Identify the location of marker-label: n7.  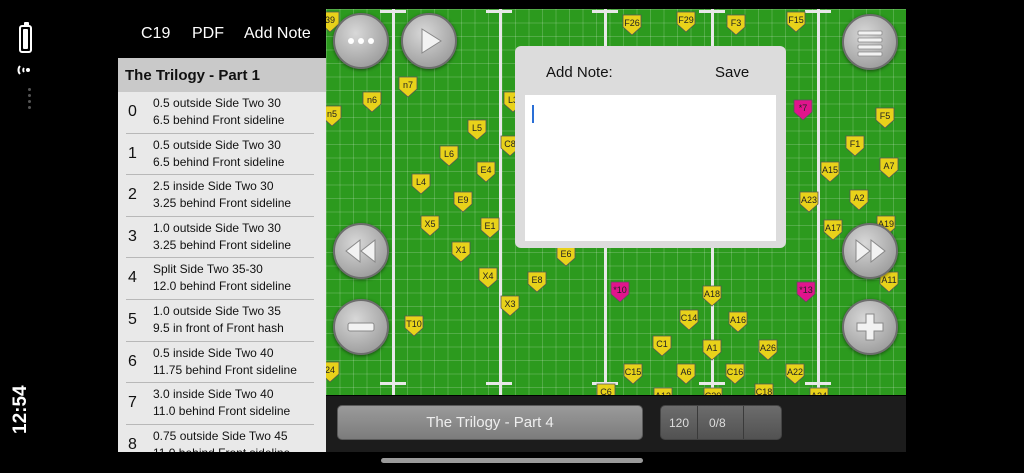
(407, 85).